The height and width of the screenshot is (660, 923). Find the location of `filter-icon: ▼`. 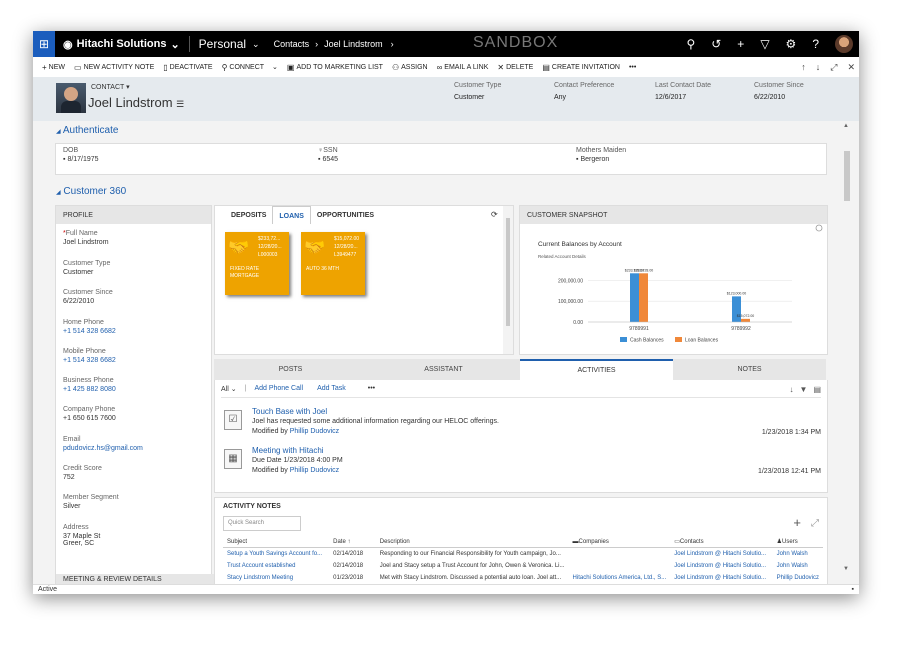

filter-icon: ▼ is located at coordinates (804, 389).